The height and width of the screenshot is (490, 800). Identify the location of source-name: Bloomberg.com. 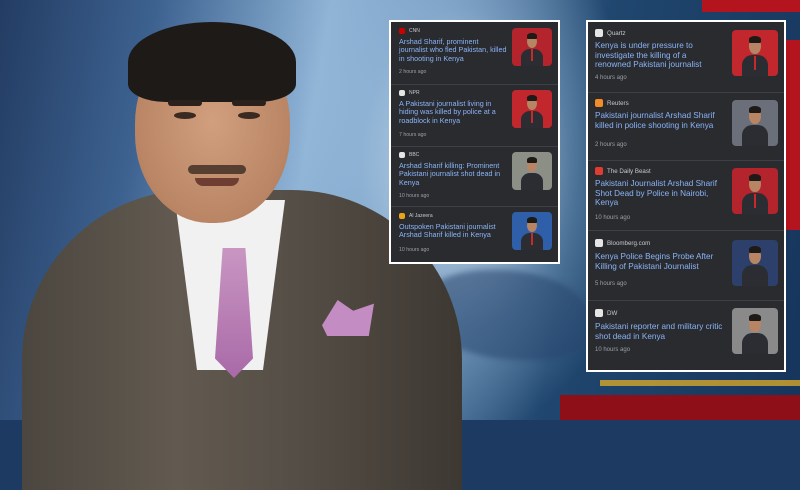
(629, 243).